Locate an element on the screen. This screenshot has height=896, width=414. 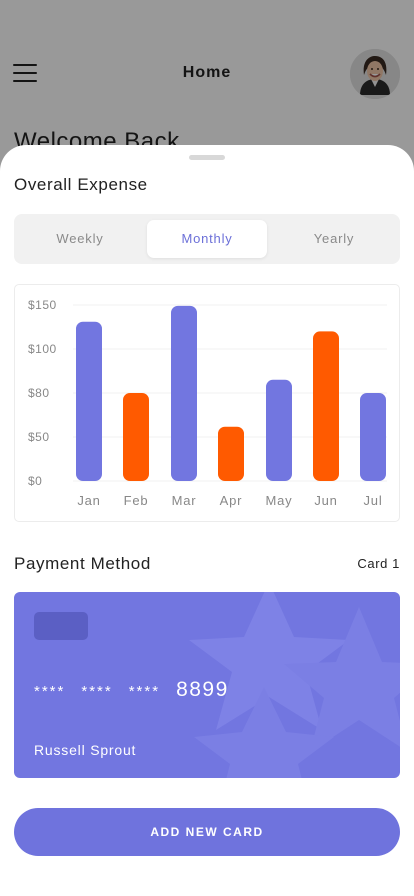
bar-jan is located at coordinates (89, 401).